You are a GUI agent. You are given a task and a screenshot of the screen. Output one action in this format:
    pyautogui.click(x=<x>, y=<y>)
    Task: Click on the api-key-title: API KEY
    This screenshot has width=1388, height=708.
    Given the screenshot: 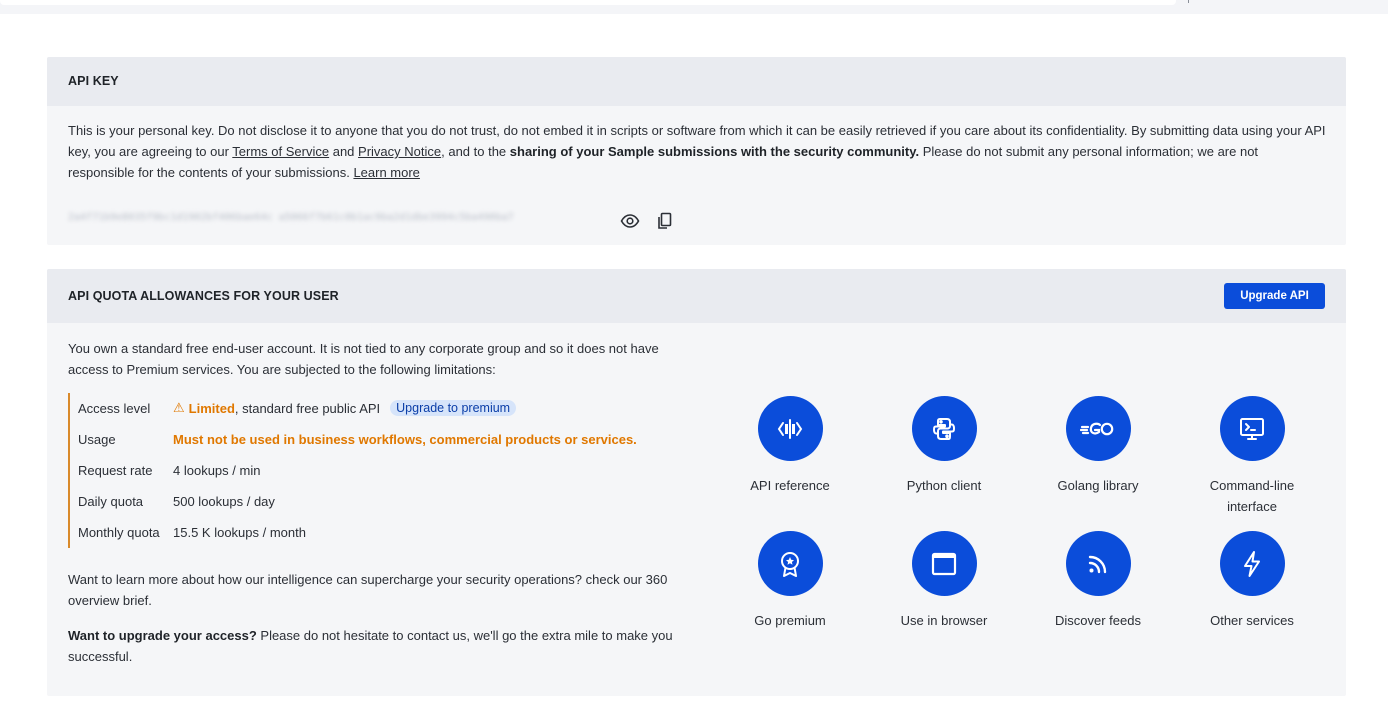 What is the action you would take?
    pyautogui.click(x=93, y=81)
    